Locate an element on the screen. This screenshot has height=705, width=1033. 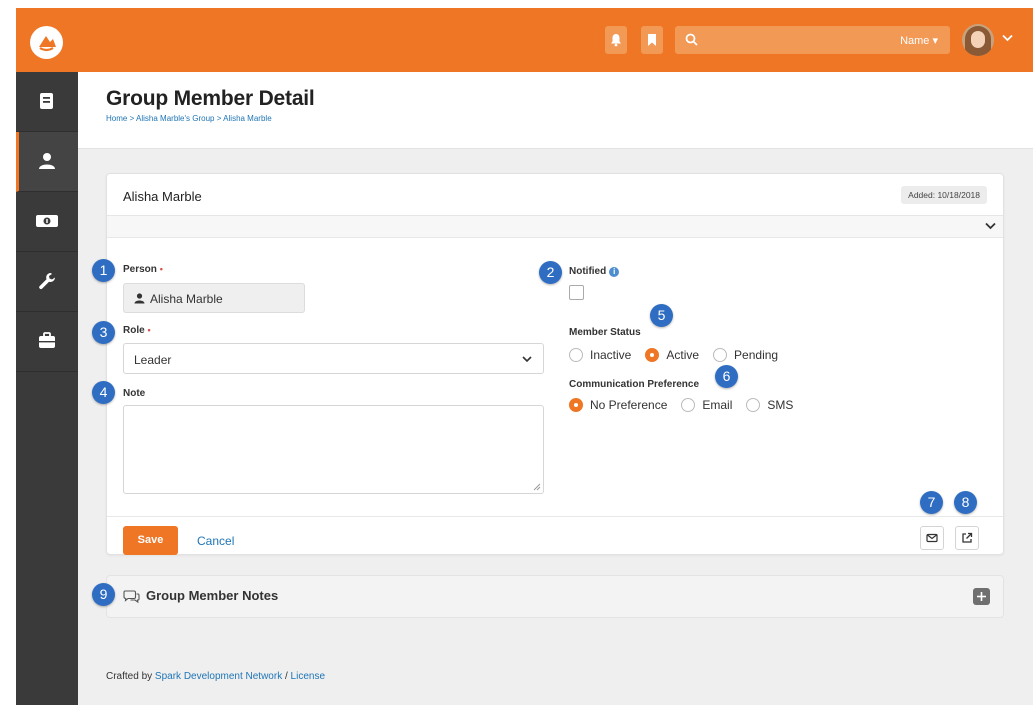
radio-label: No Preference is located at coordinates (628, 405).